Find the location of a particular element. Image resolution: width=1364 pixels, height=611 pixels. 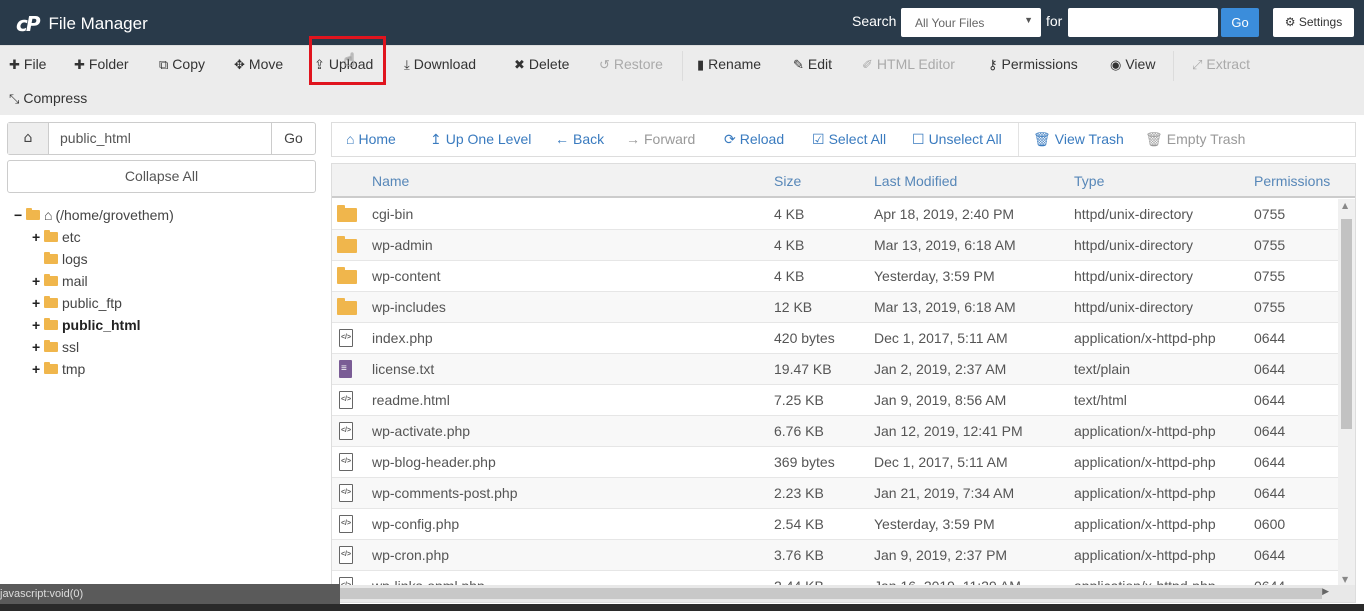

nav-back-button: ← Back is located at coordinates (579, 139).